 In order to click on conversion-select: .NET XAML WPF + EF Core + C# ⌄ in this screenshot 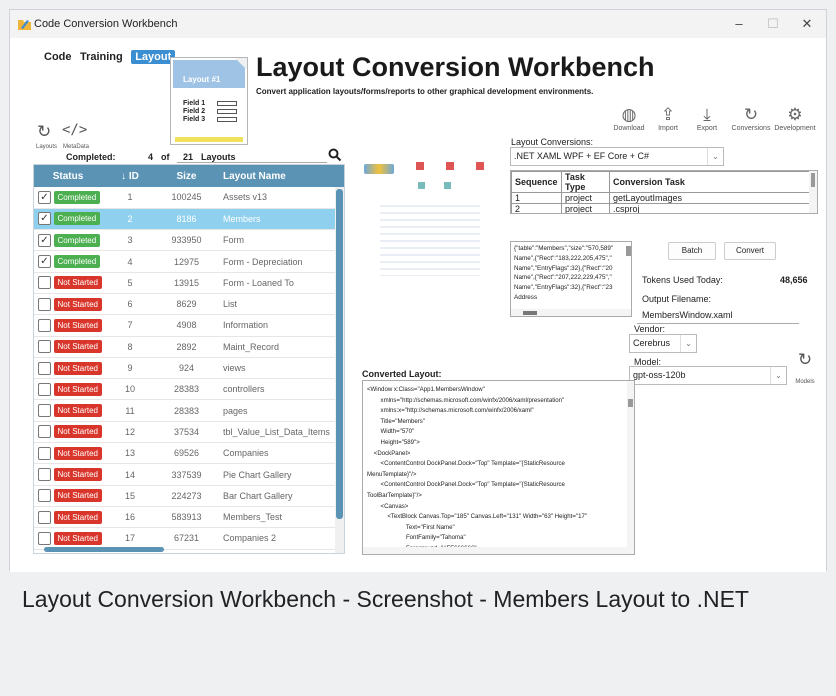, I will do `click(617, 156)`.